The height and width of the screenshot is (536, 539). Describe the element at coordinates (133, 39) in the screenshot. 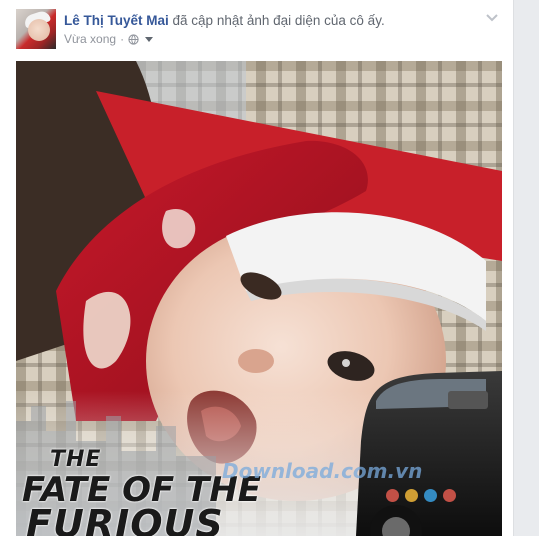

I see `globe-icon` at that location.